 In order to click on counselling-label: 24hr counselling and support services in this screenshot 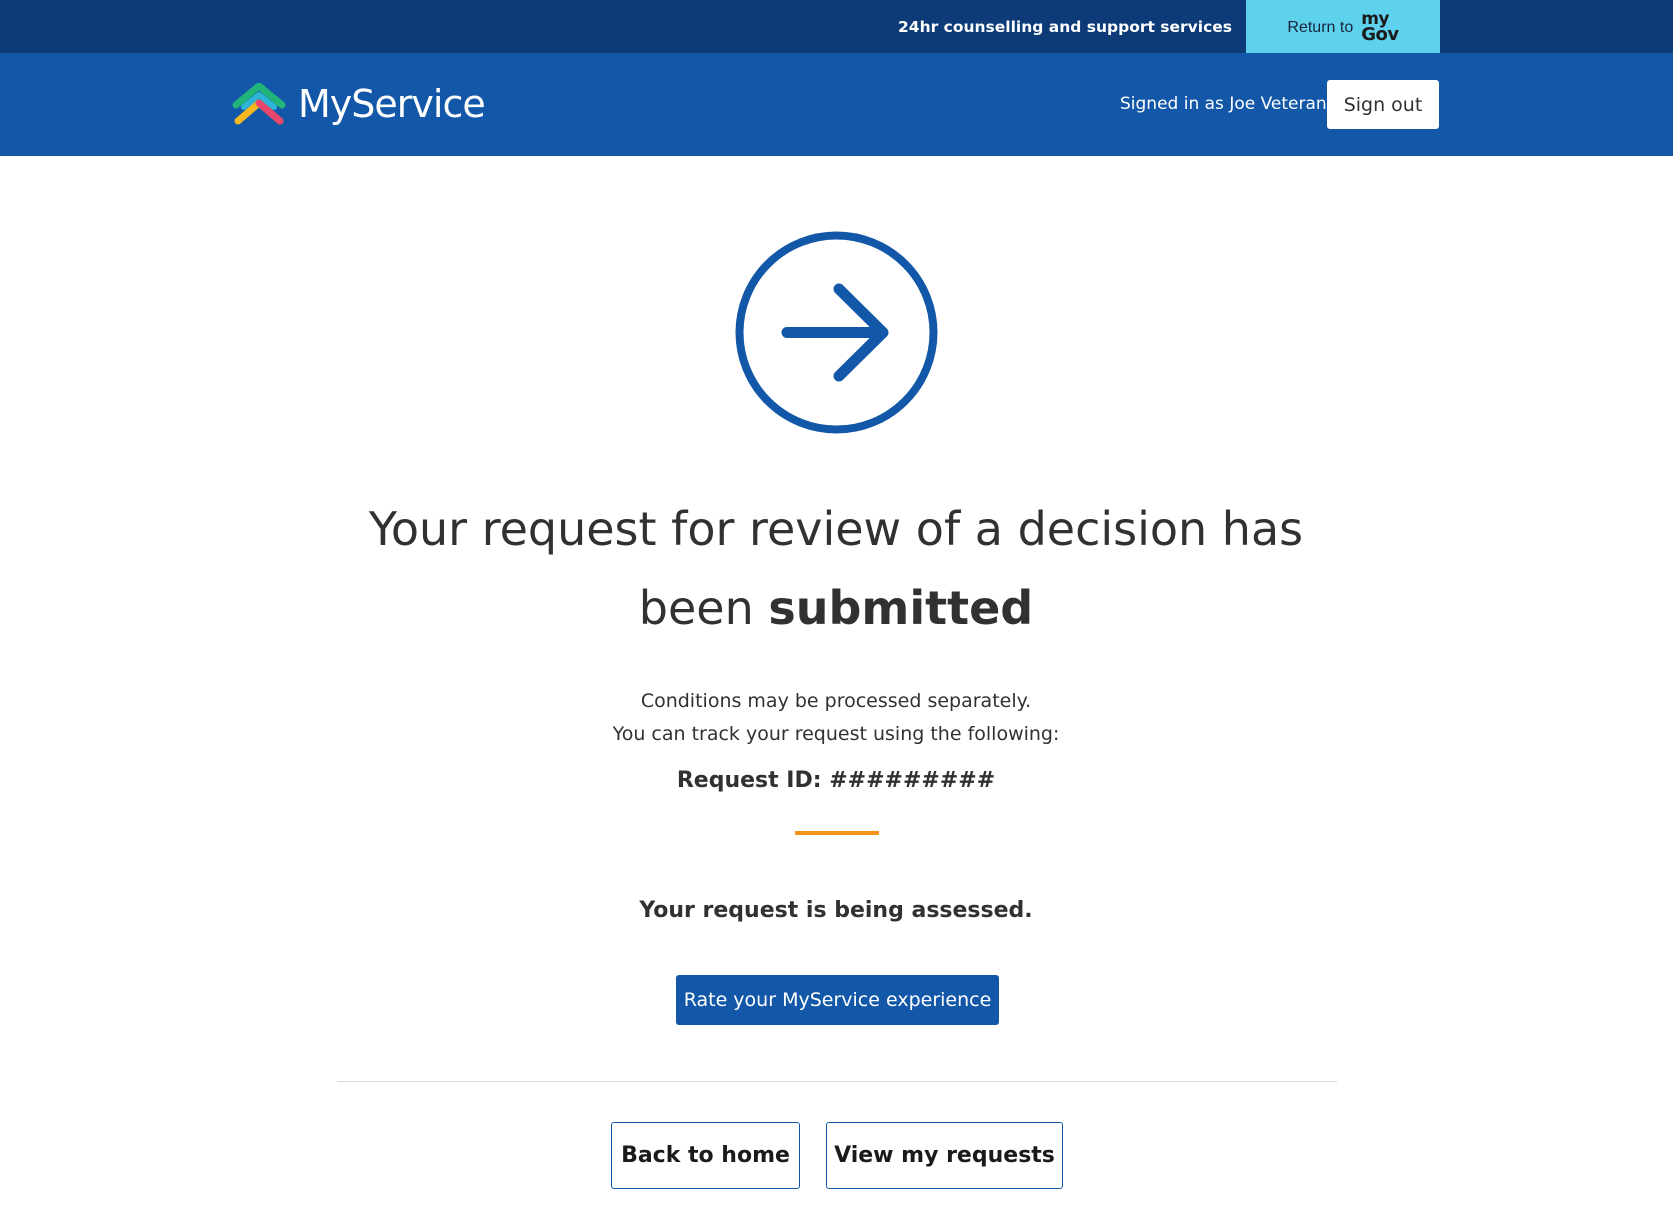, I will do `click(1065, 26)`.